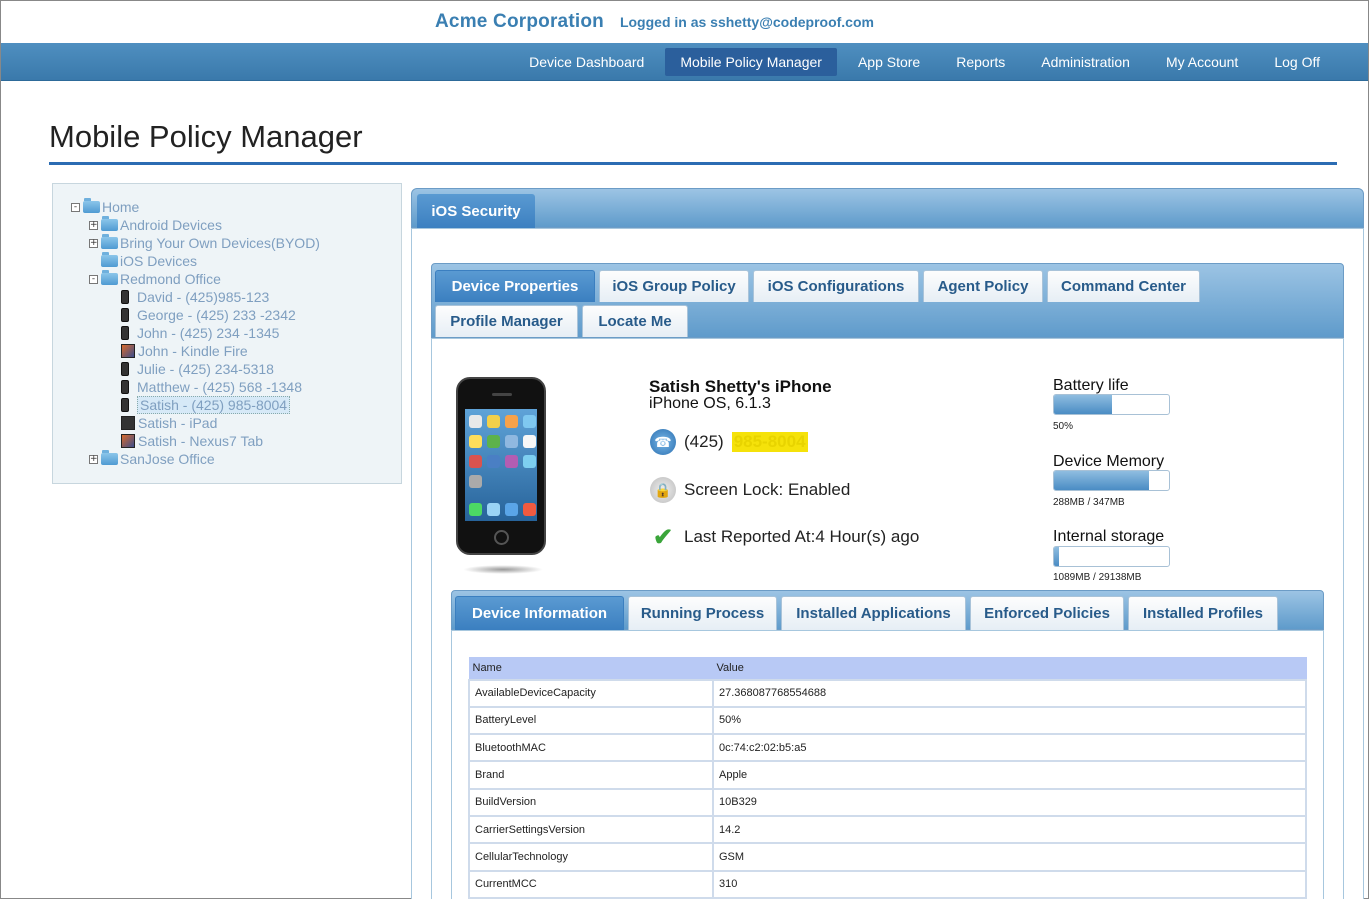 The width and height of the screenshot is (1369, 899). Describe the element at coordinates (836, 286) in the screenshot. I see `tab-ios-configurations: iOS Configurations` at that location.